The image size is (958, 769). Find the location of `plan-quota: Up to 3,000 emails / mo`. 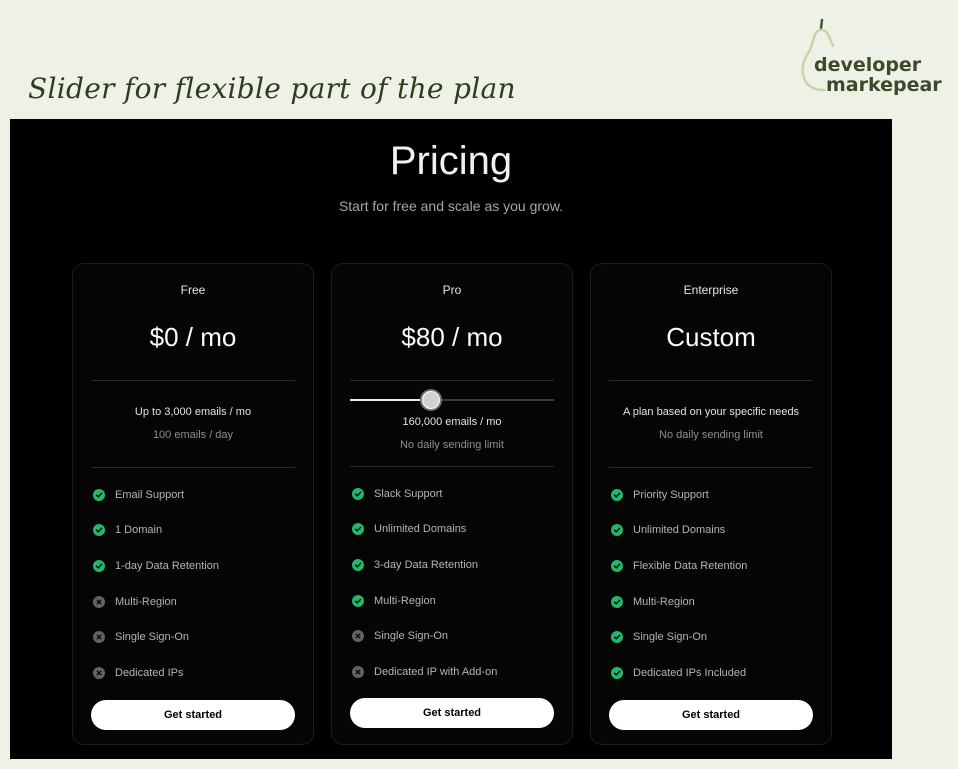

plan-quota: Up to 3,000 emails / mo is located at coordinates (193, 412).